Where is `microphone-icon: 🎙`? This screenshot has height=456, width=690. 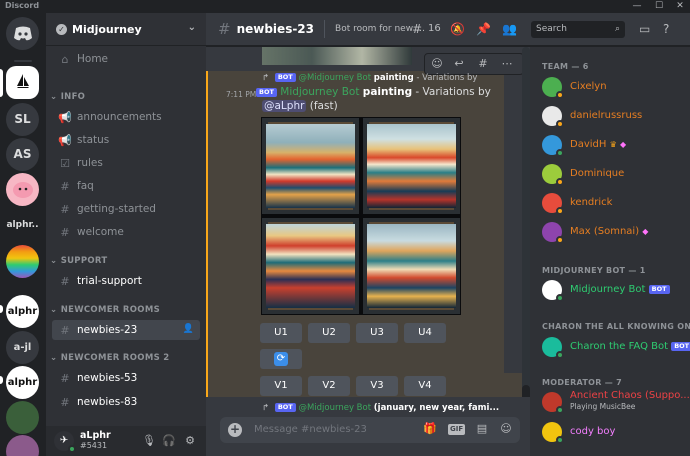 microphone-icon: 🎙 is located at coordinates (149, 440).